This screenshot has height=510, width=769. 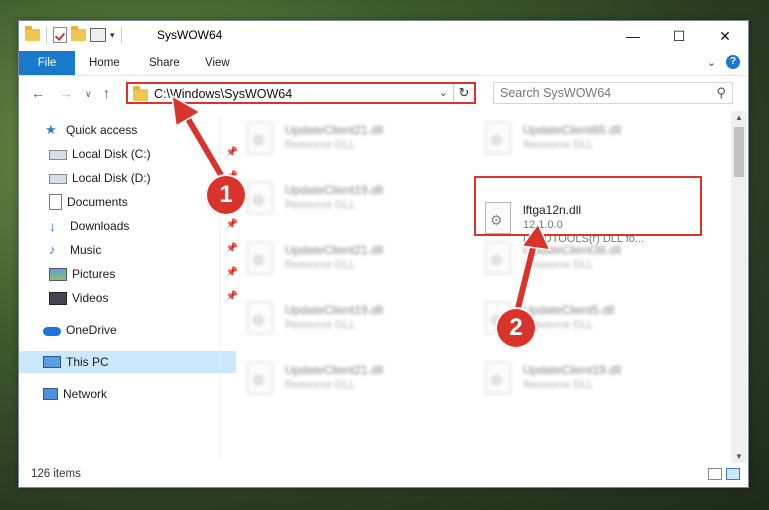 I want to click on nav-label: Local Disk (D:), so click(x=111, y=178).